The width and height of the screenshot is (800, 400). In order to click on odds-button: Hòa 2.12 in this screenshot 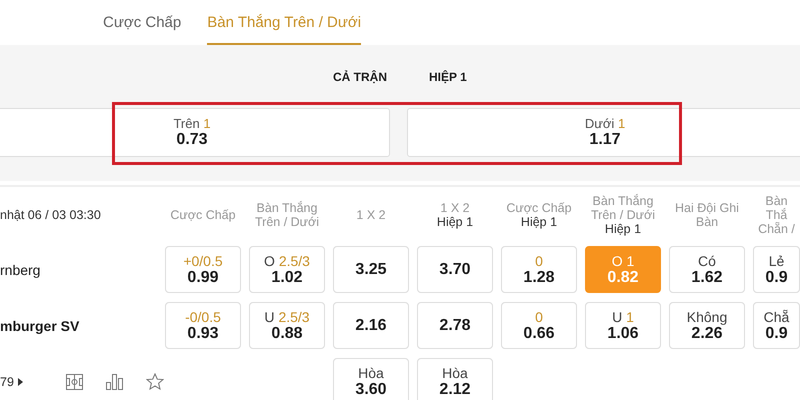, I will do `click(455, 379)`.